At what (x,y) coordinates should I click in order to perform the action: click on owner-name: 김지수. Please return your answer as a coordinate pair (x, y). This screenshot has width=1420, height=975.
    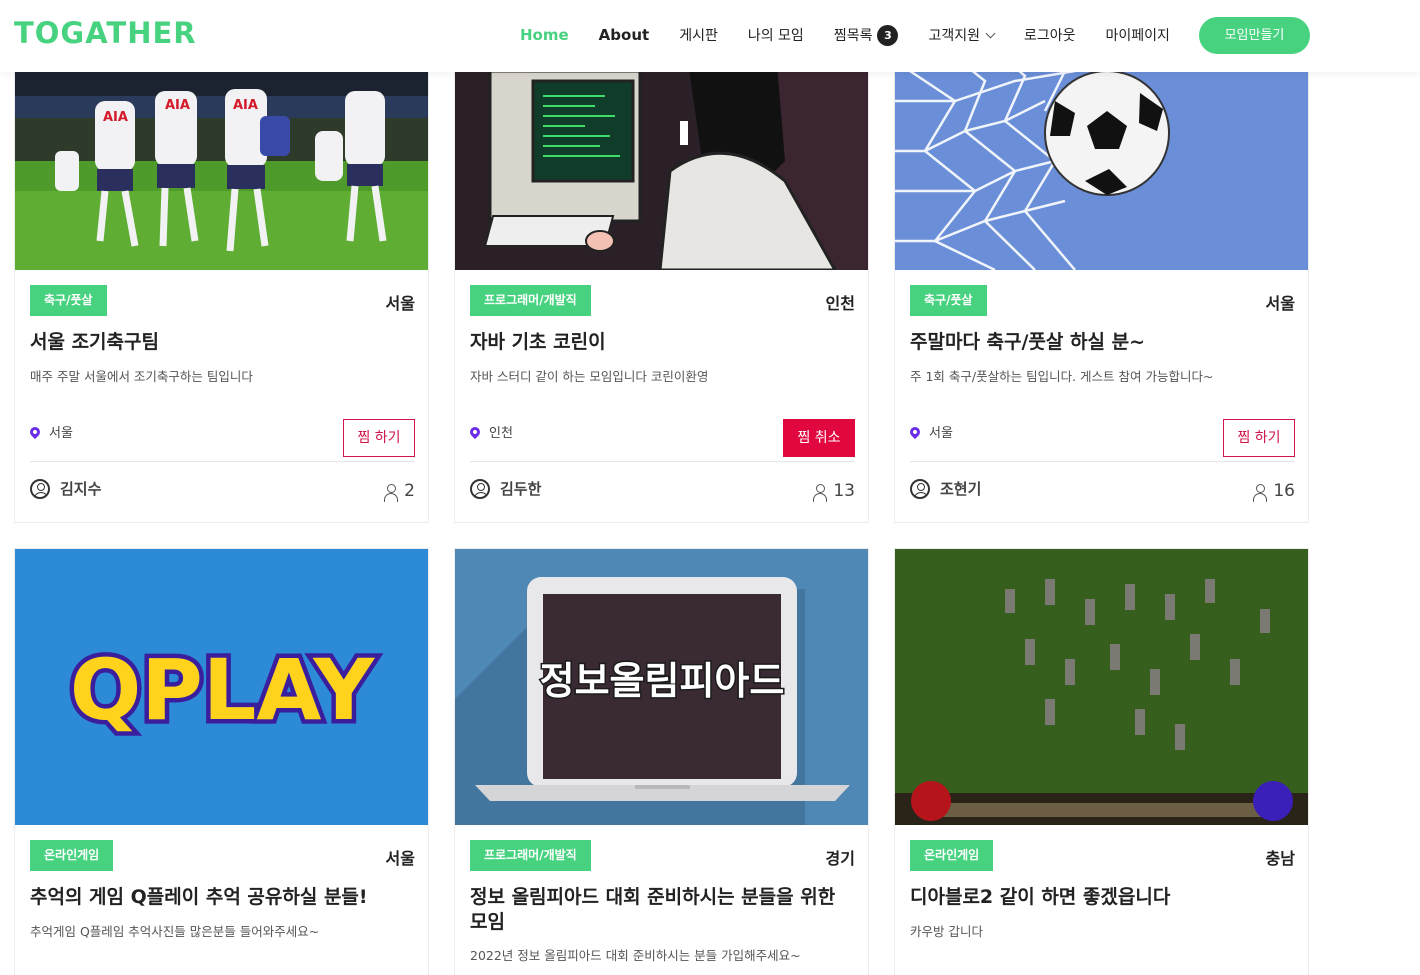
    Looking at the image, I should click on (81, 489).